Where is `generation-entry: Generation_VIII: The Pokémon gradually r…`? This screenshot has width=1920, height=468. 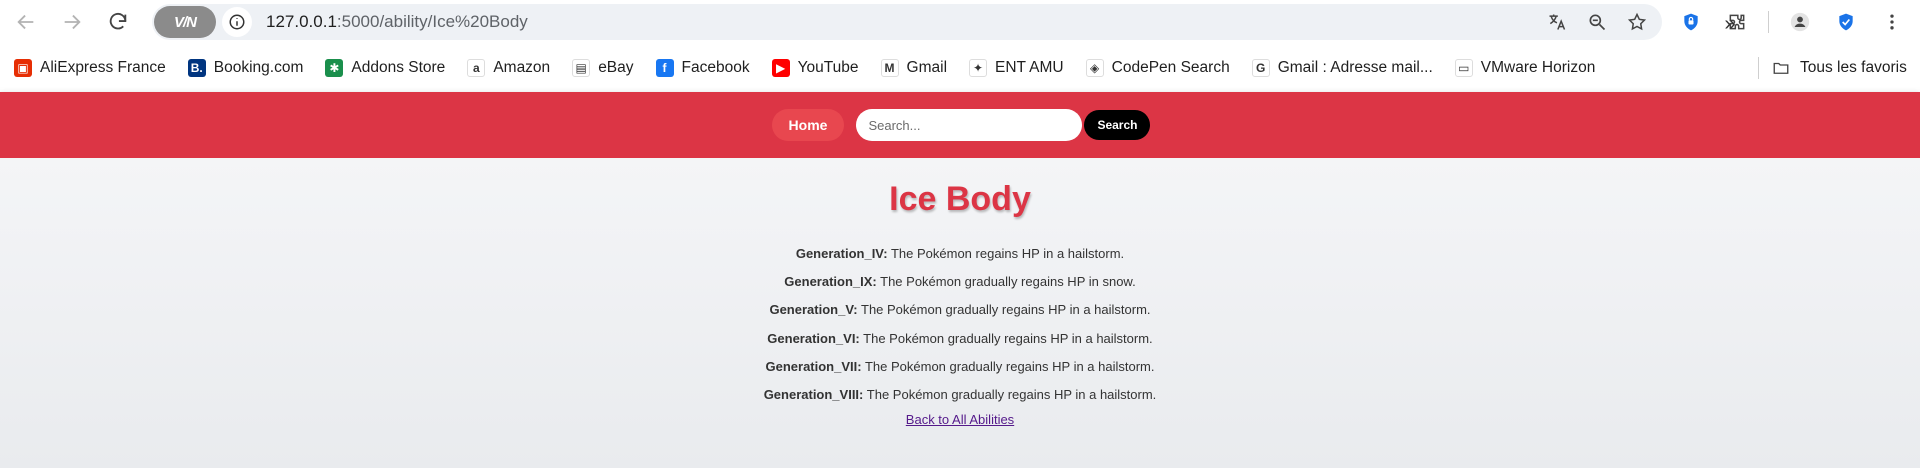 generation-entry: Generation_VIII: The Pokémon gradually r… is located at coordinates (960, 395).